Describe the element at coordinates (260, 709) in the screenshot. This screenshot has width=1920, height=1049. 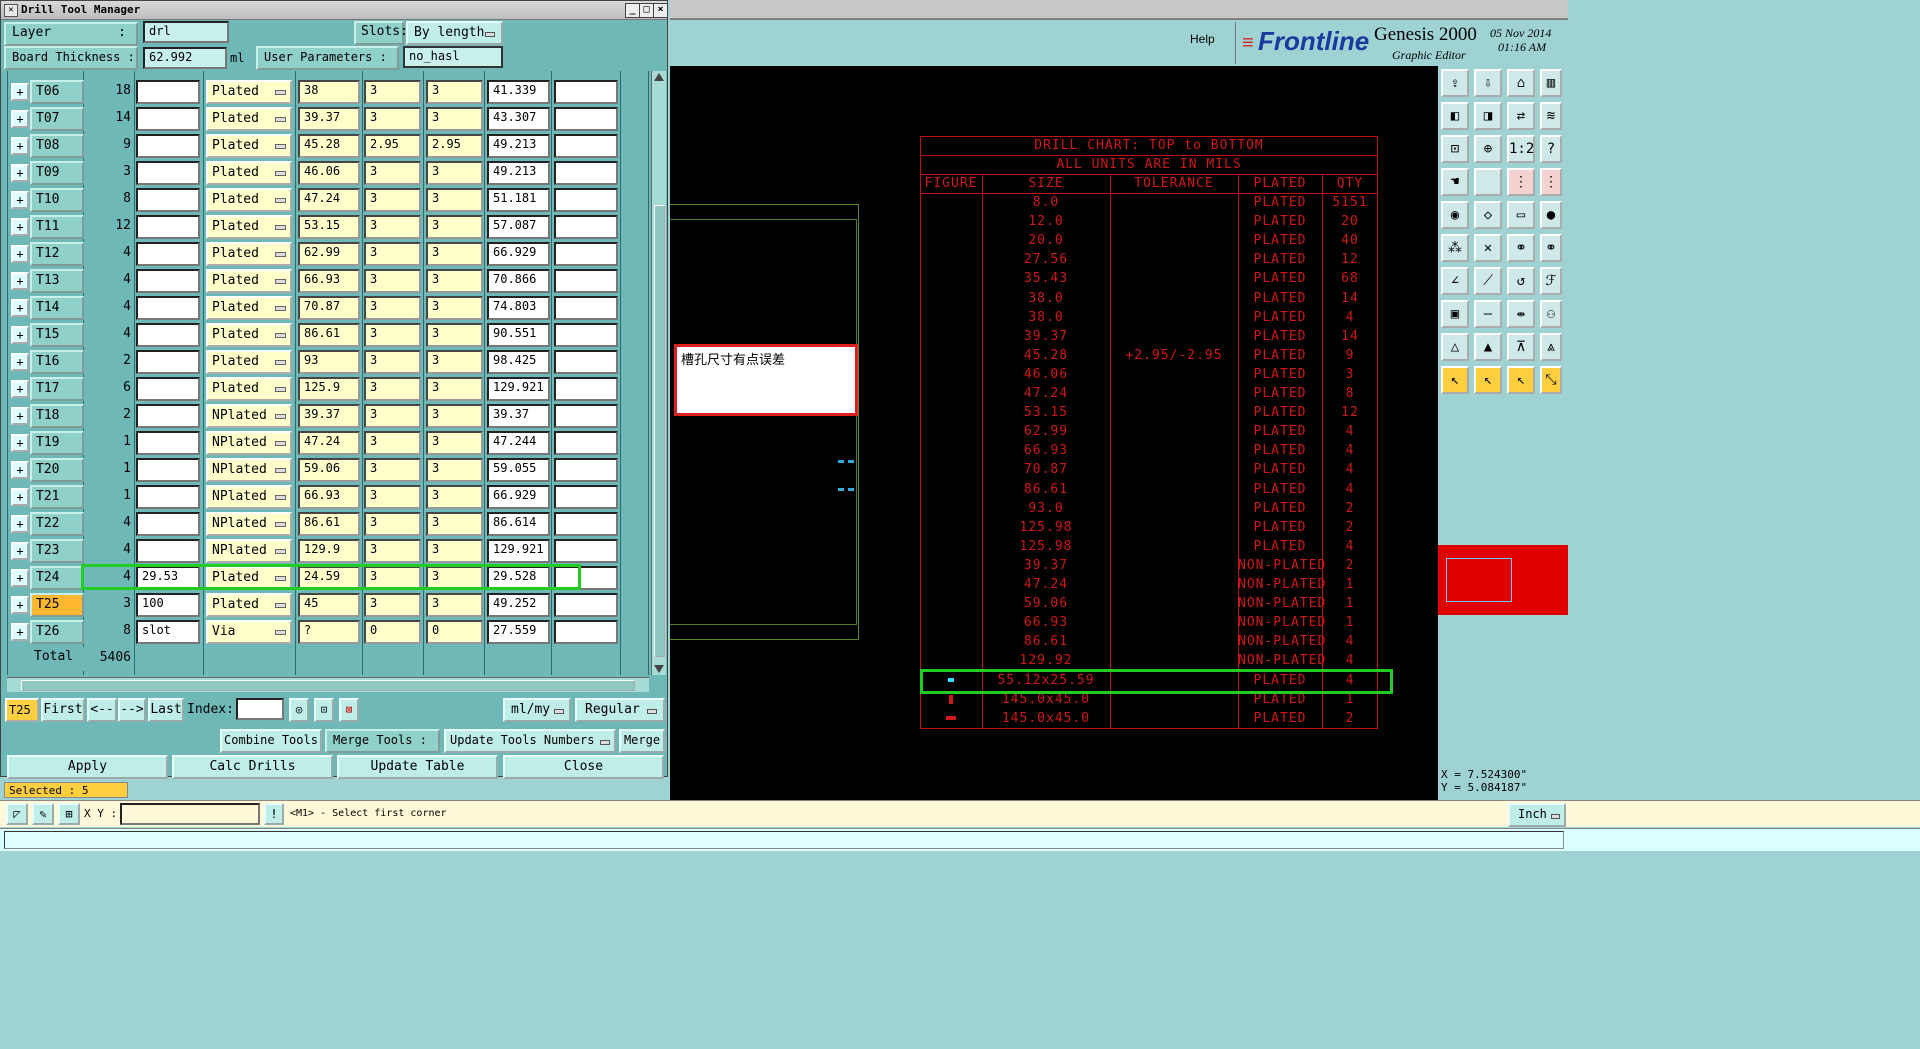
I see `index-field` at that location.